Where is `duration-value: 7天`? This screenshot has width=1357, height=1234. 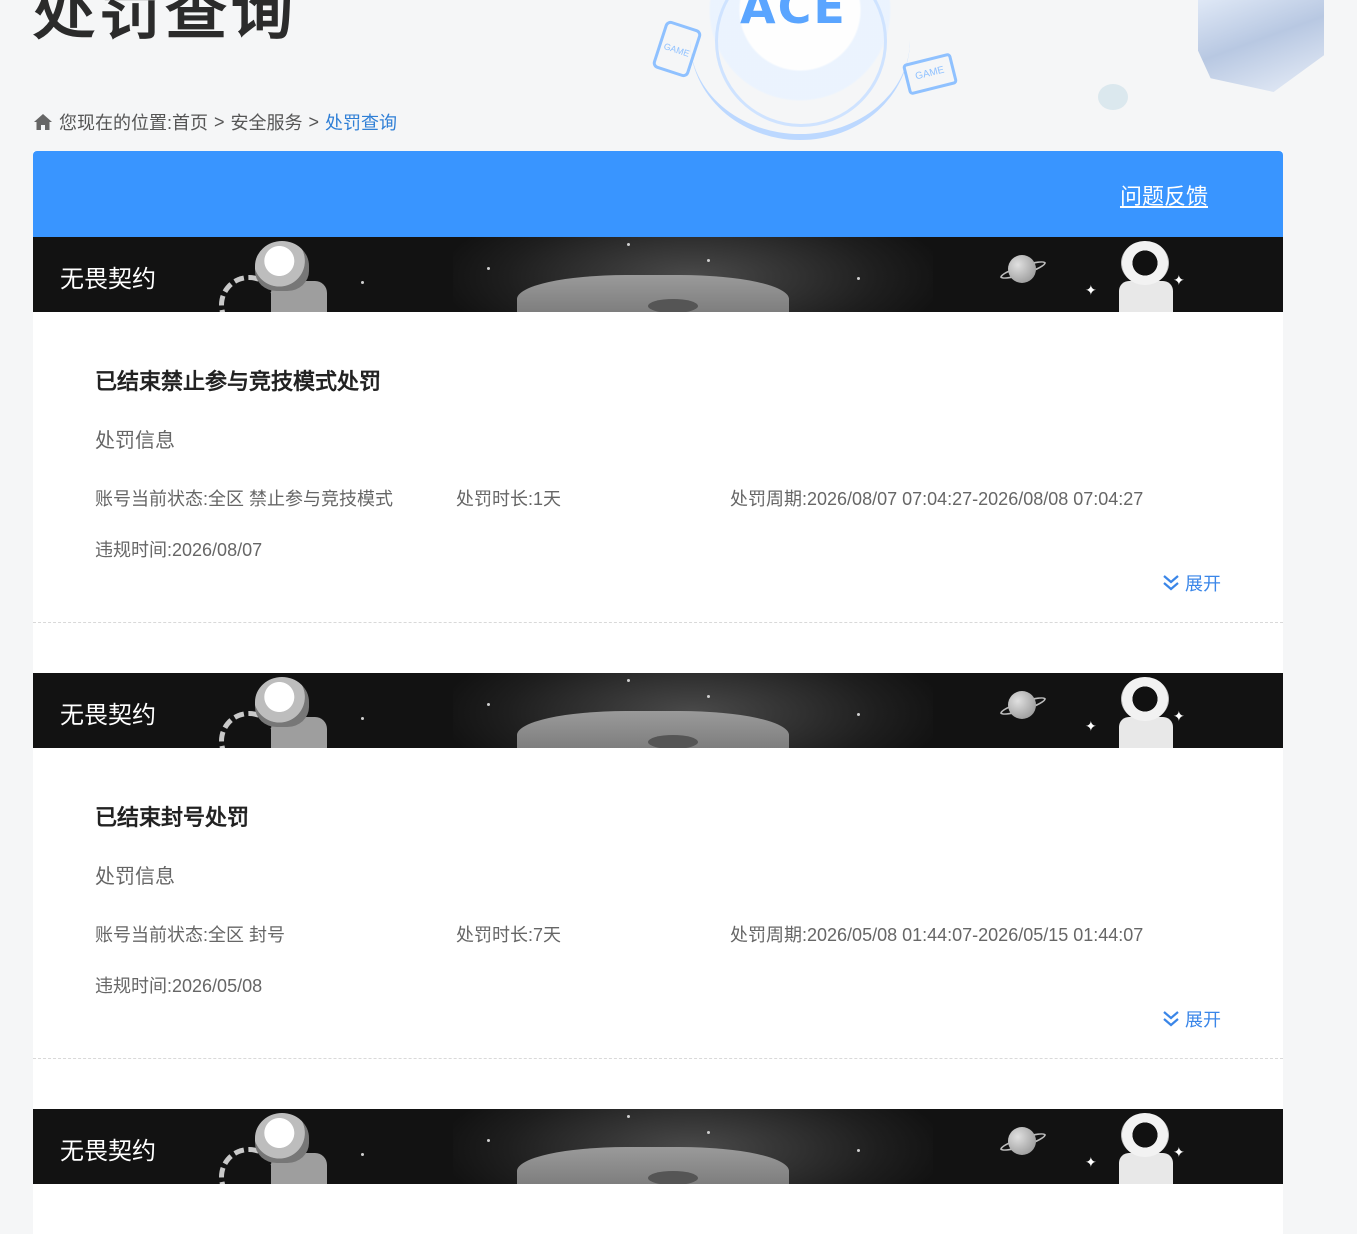 duration-value: 7天 is located at coordinates (547, 935).